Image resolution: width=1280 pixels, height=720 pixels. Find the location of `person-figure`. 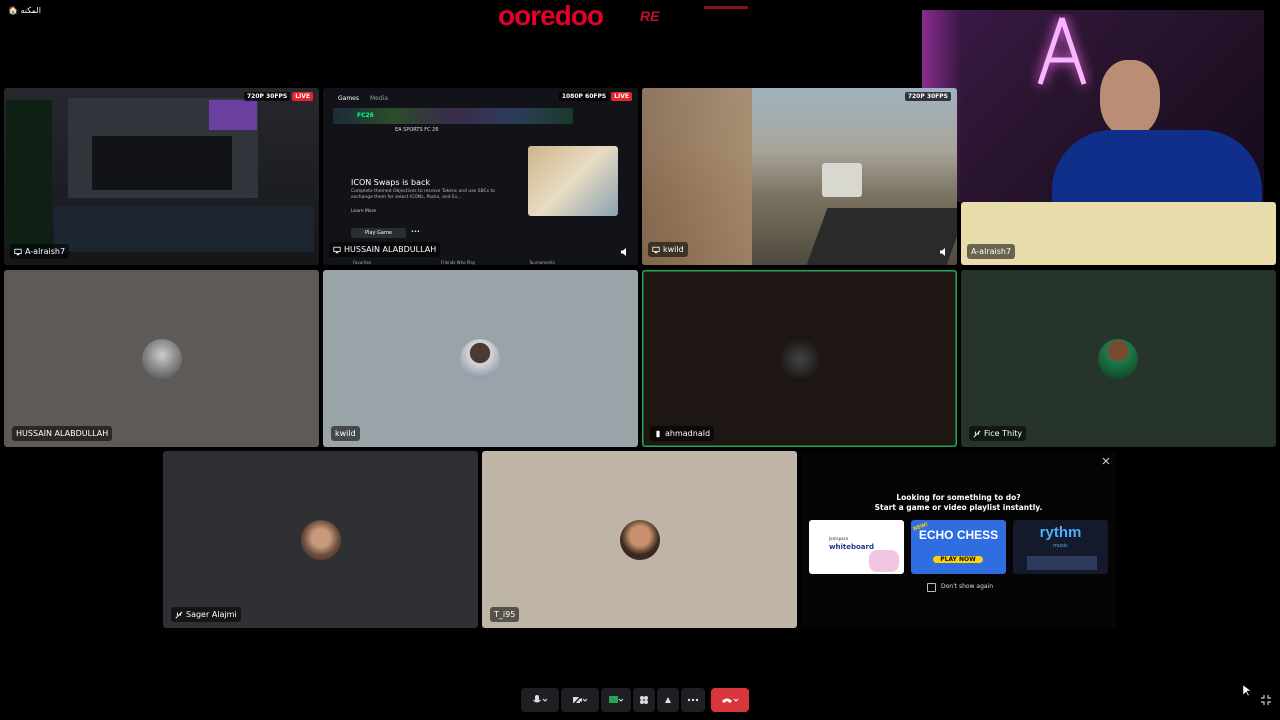

person-figure is located at coordinates (1157, 131).